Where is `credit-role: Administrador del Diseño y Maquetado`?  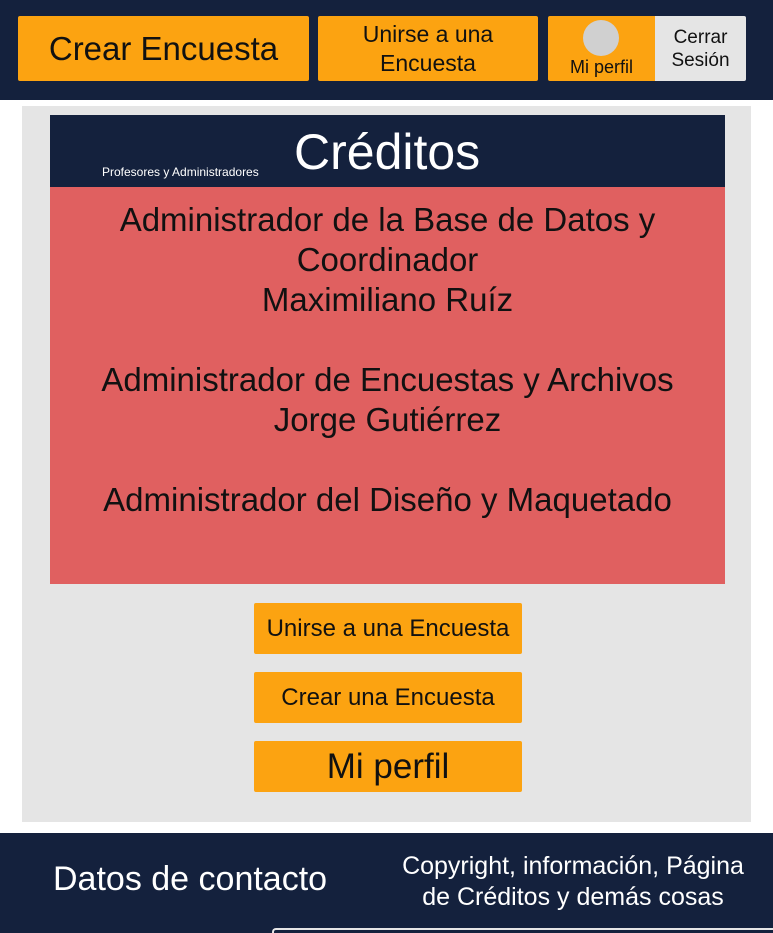 credit-role: Administrador del Diseño y Maquetado is located at coordinates (387, 499).